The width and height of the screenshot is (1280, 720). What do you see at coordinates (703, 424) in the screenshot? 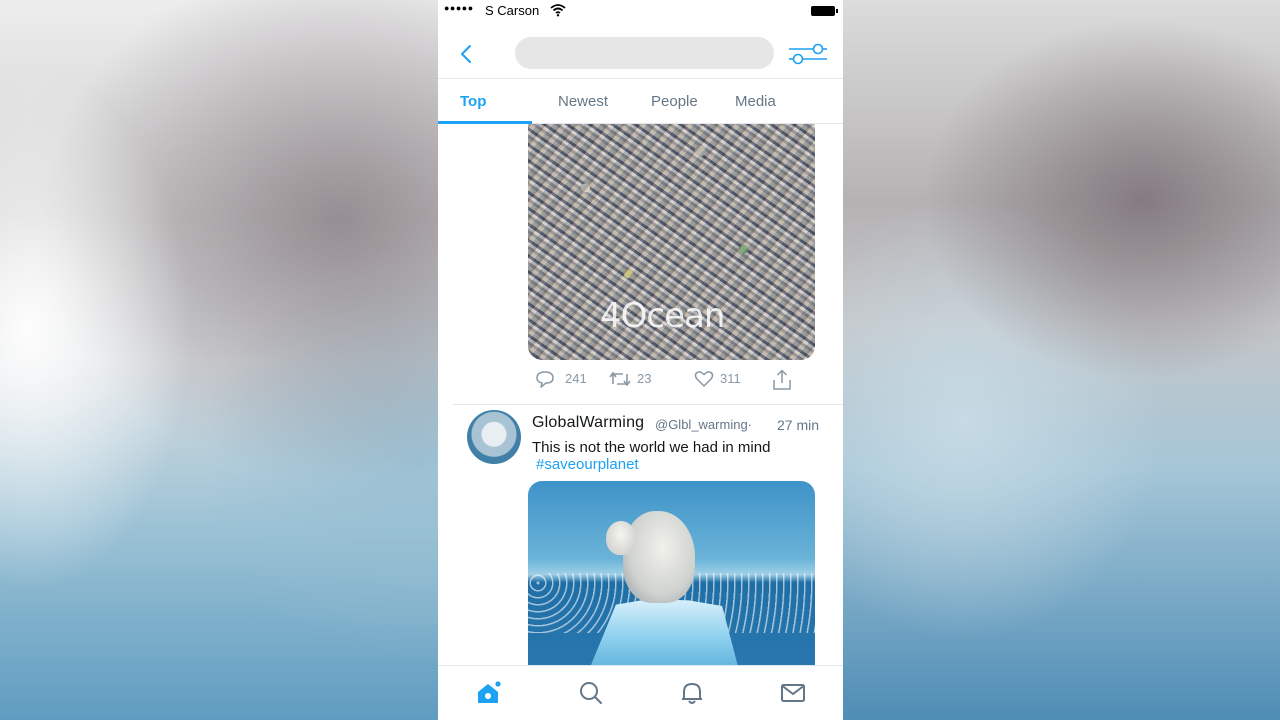
I see `author-handle: @Glbl_warming·` at bounding box center [703, 424].